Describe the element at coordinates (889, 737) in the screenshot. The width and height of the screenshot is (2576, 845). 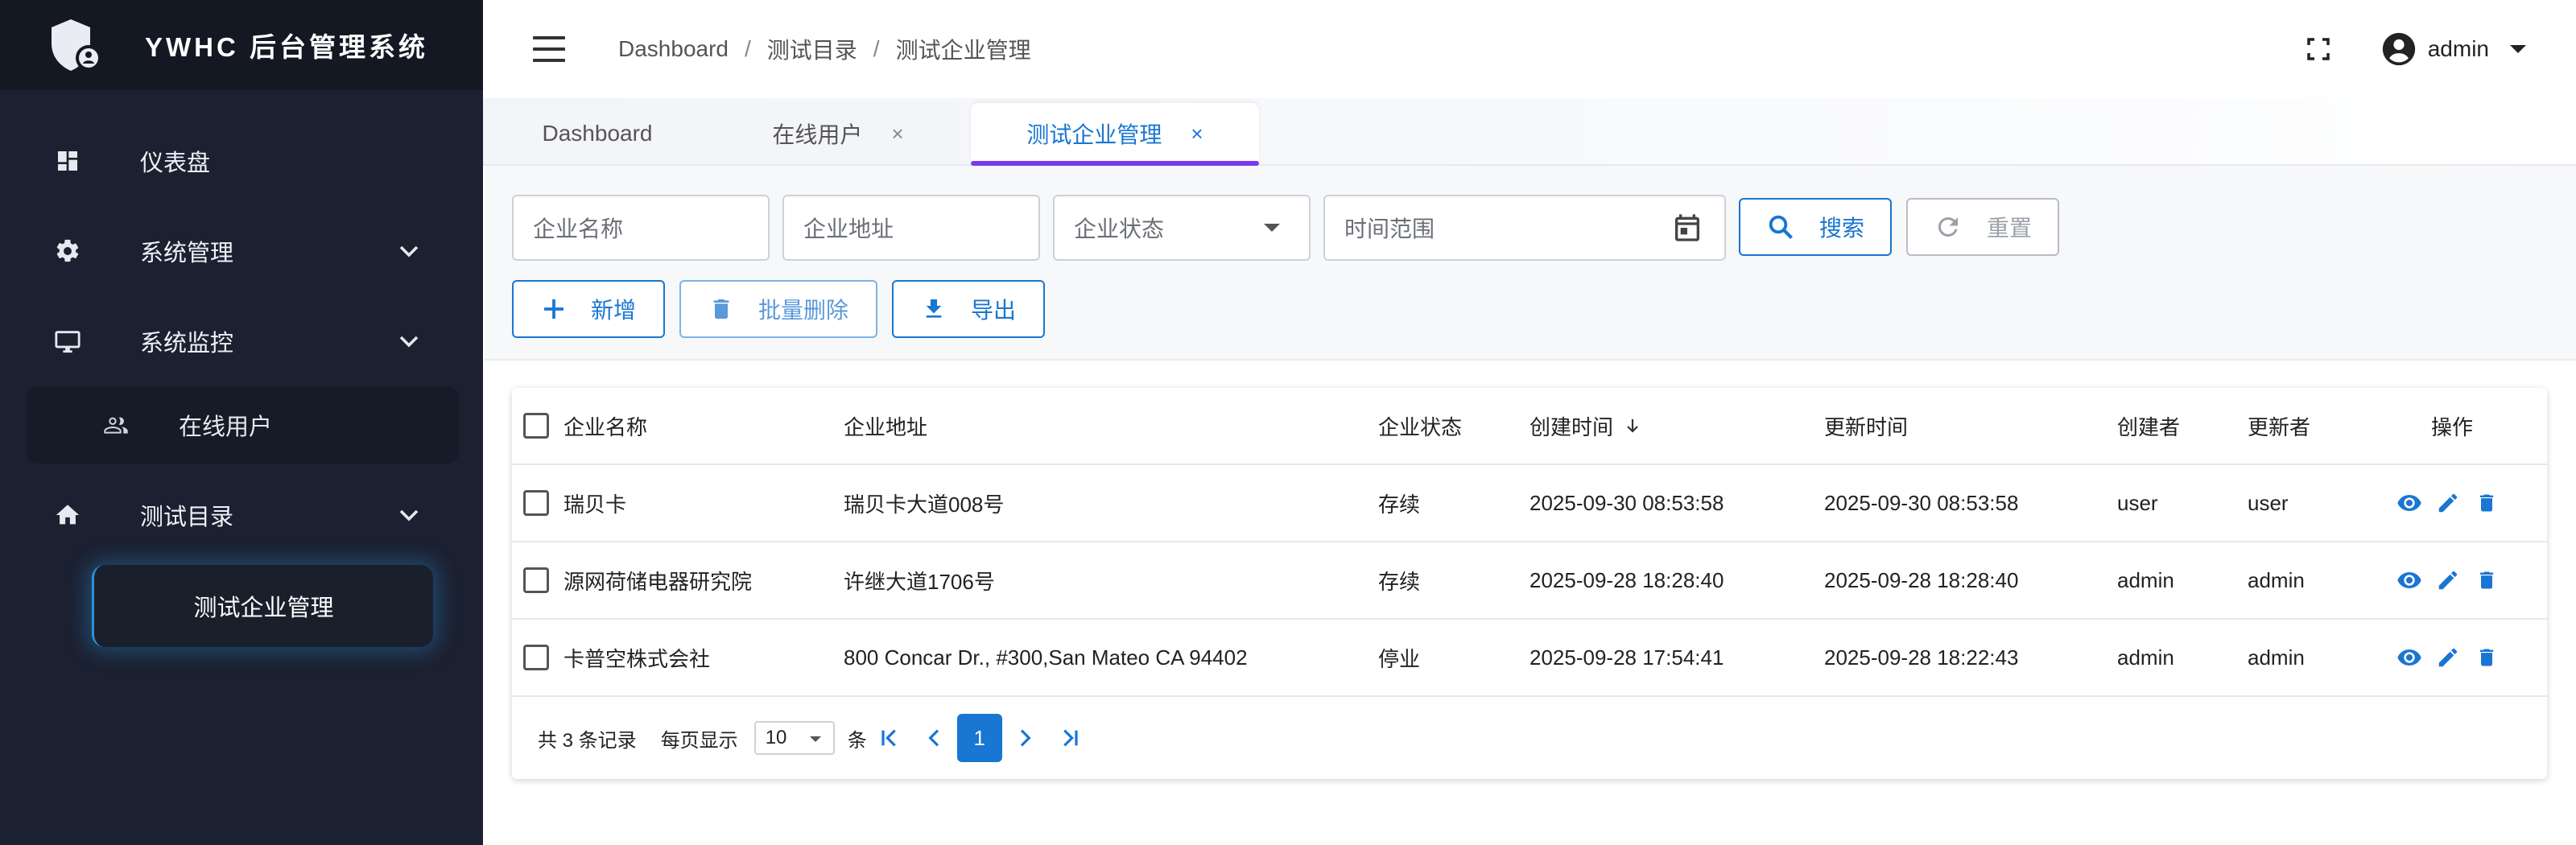
I see `first-page-icon` at that location.